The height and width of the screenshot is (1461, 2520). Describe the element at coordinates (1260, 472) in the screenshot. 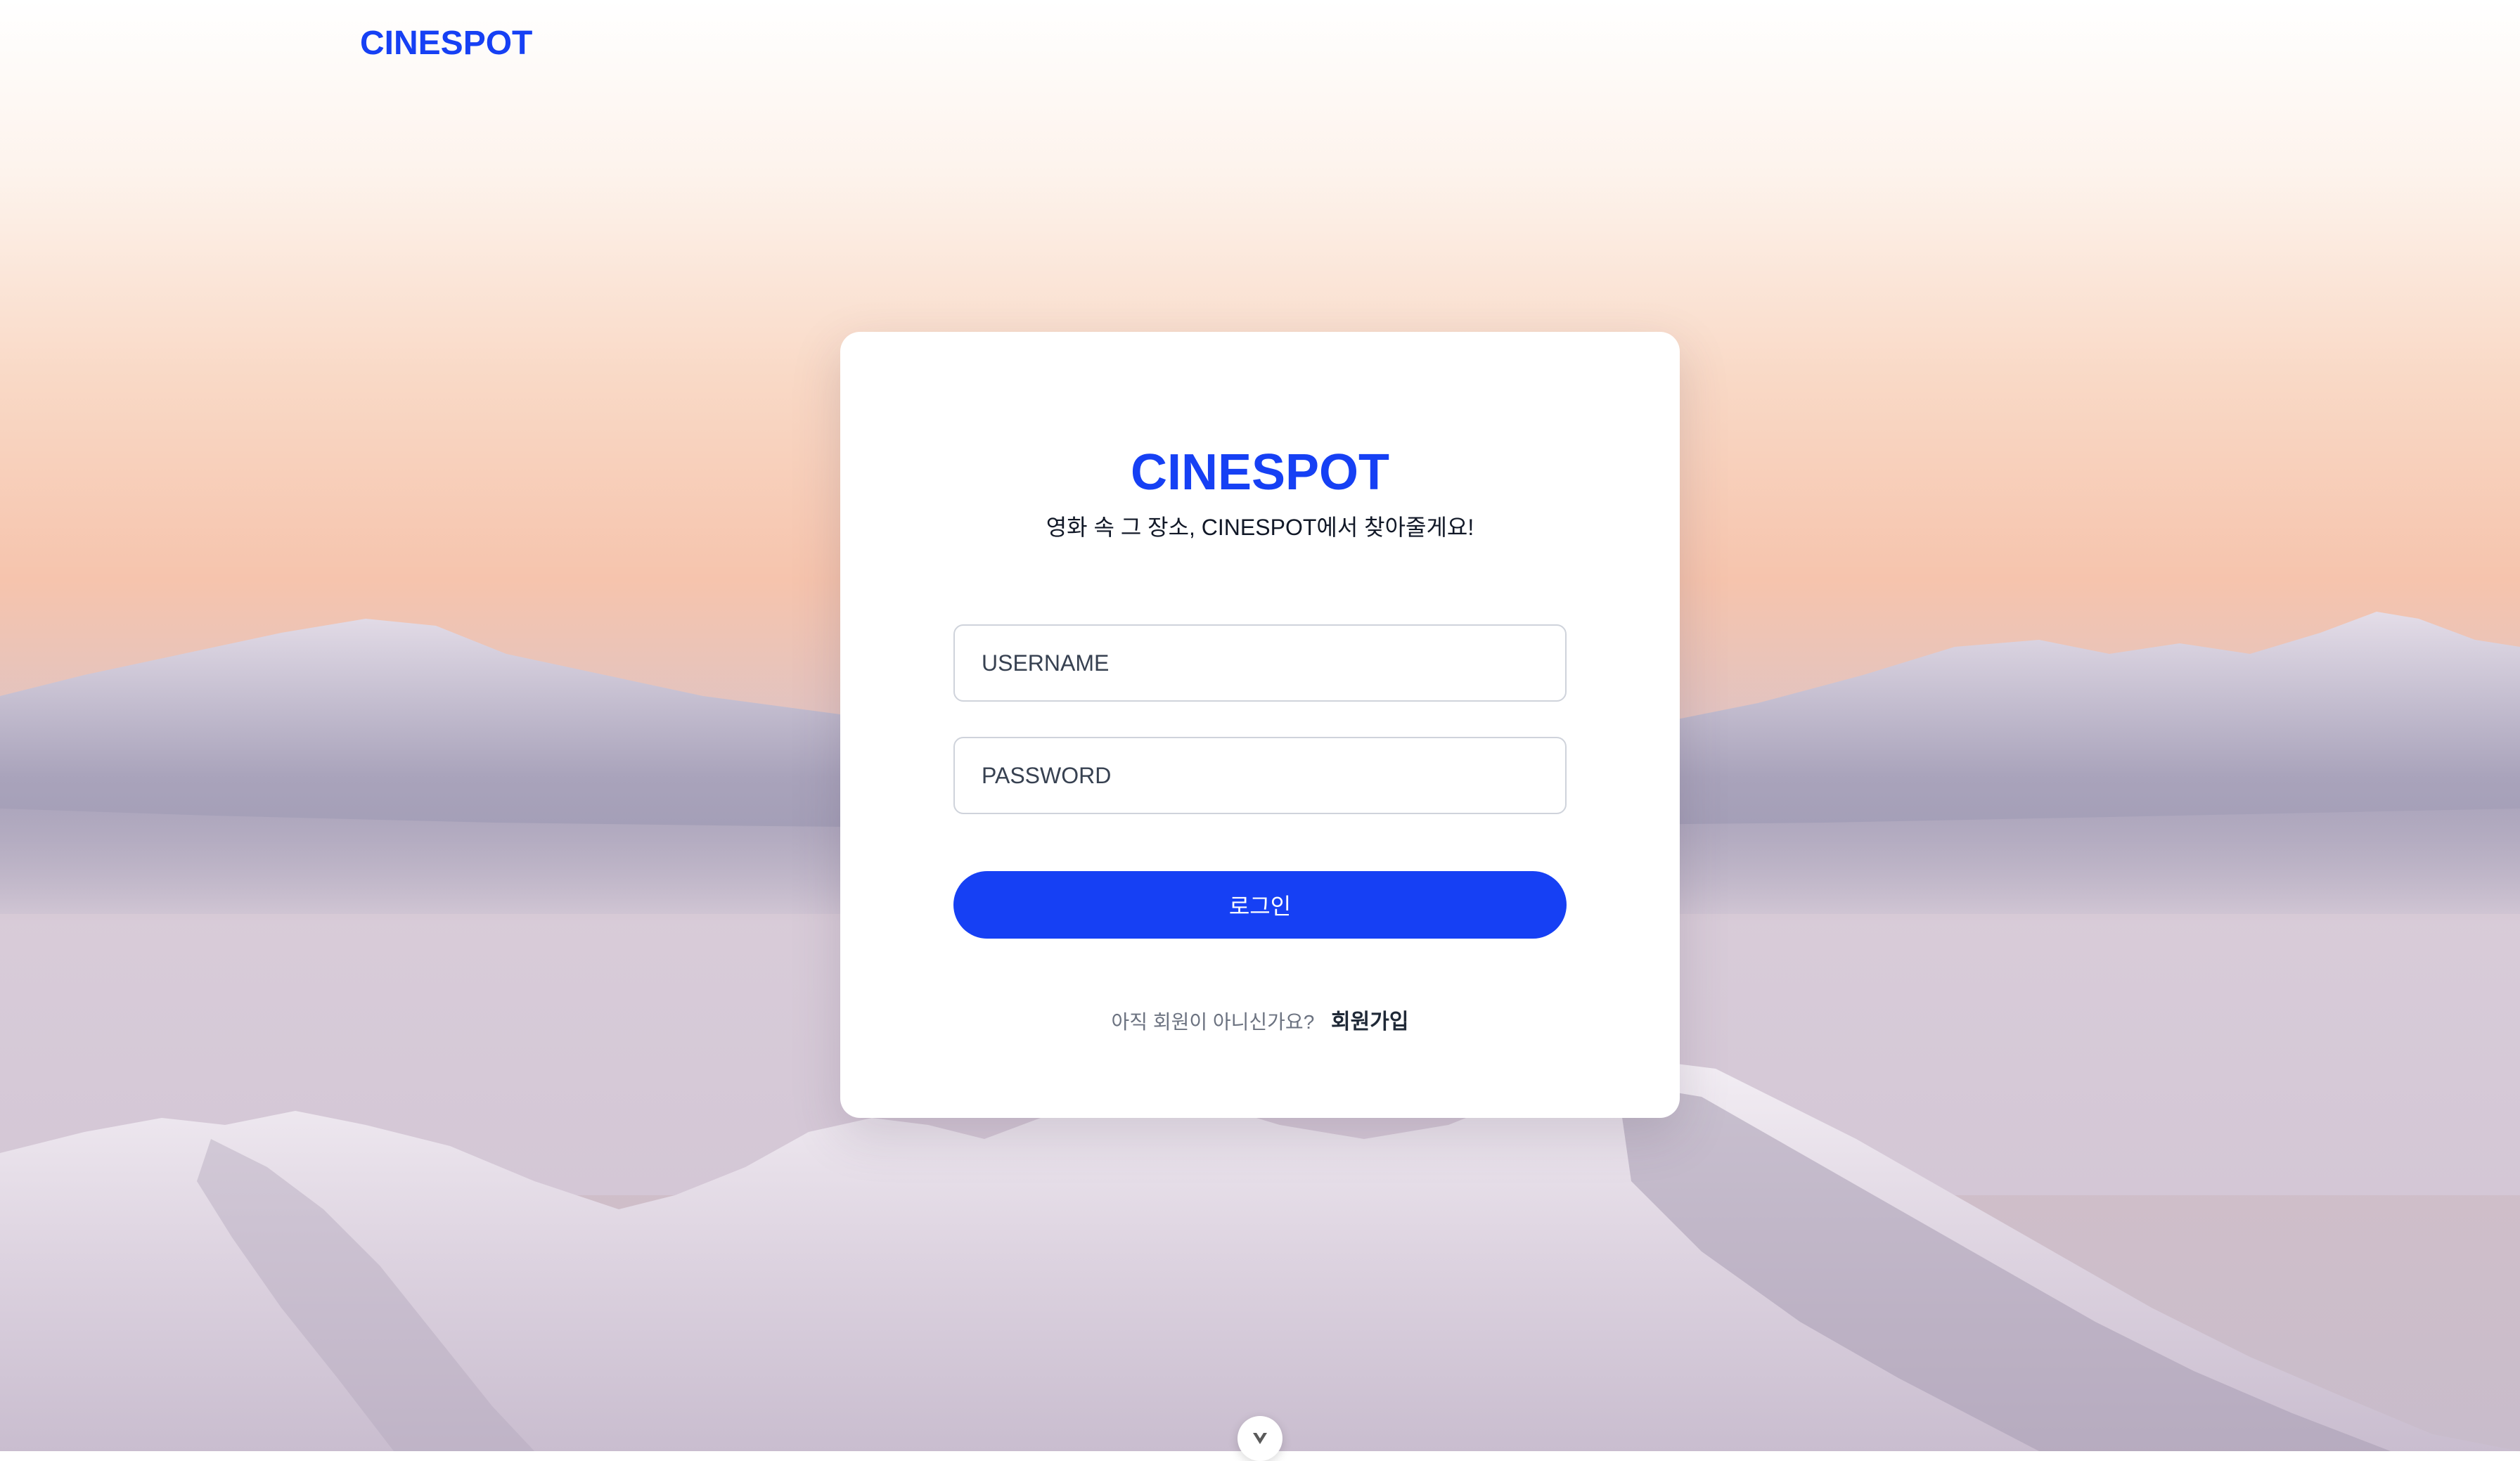

I see `login-title: CINESPOT` at that location.